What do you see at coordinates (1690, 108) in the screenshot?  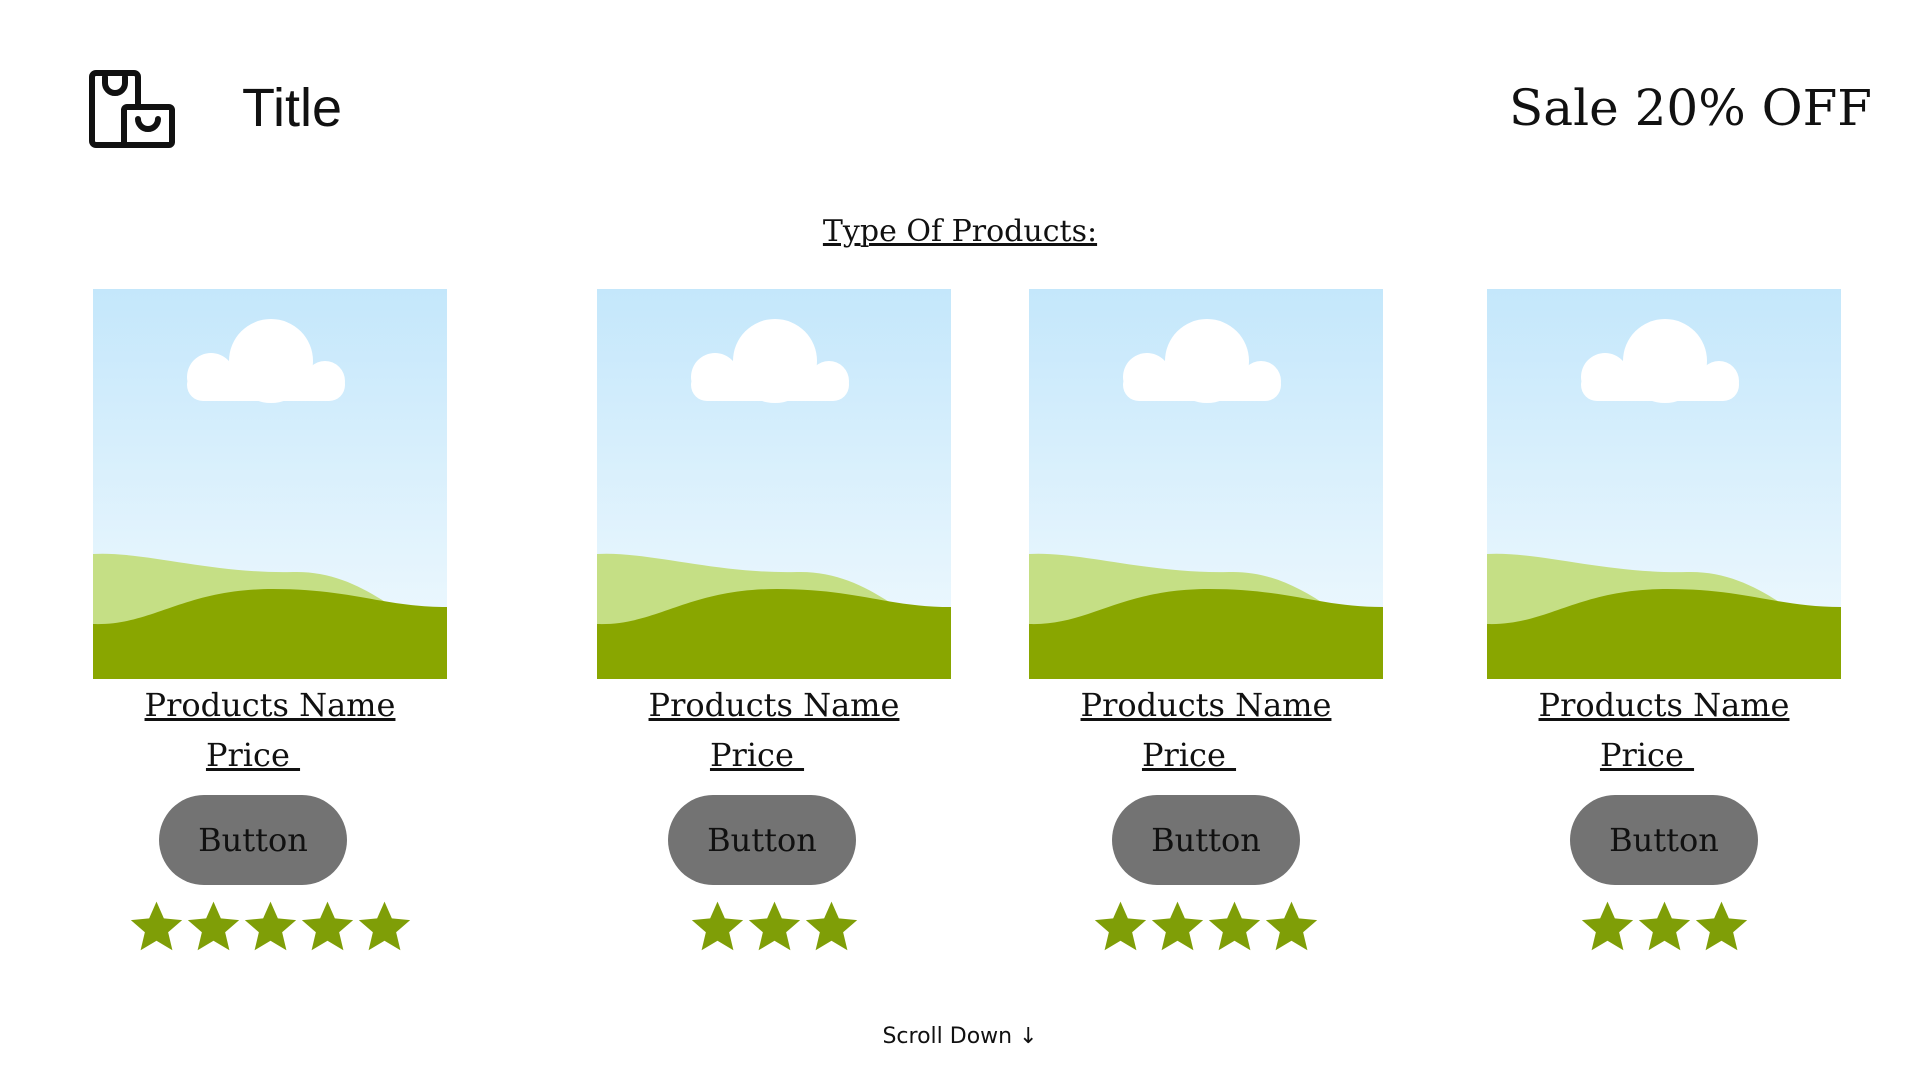 I see `sale-banner: Sale 20% OFF` at bounding box center [1690, 108].